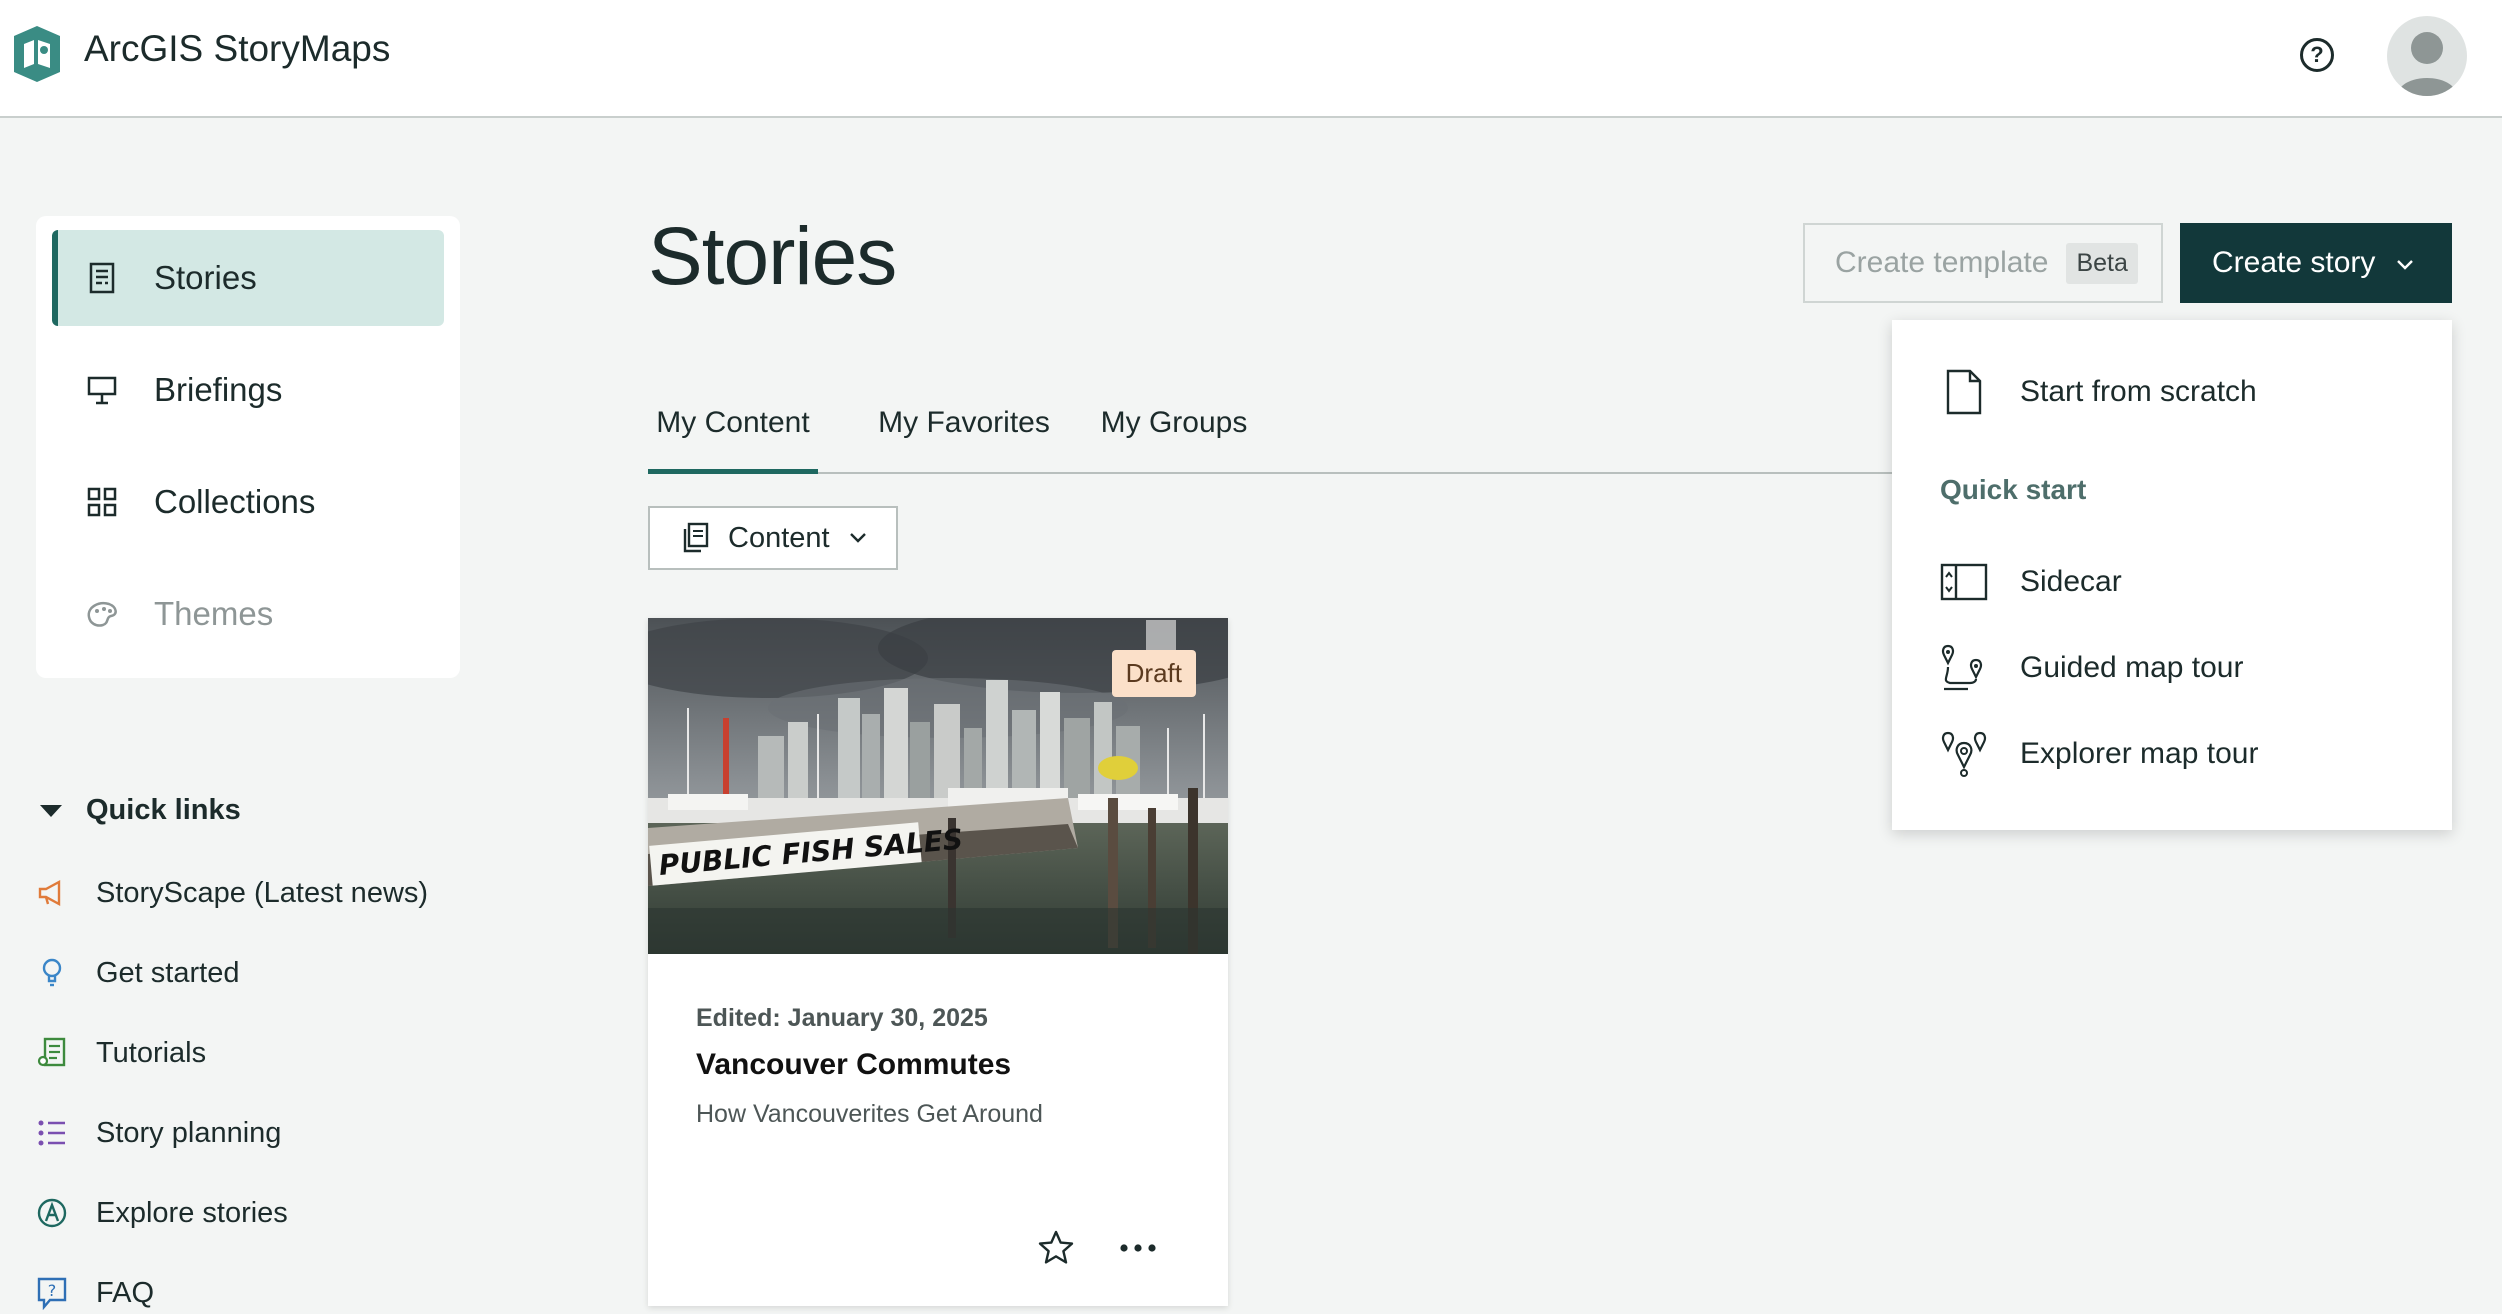  I want to click on compass-icon, so click(52, 1213).